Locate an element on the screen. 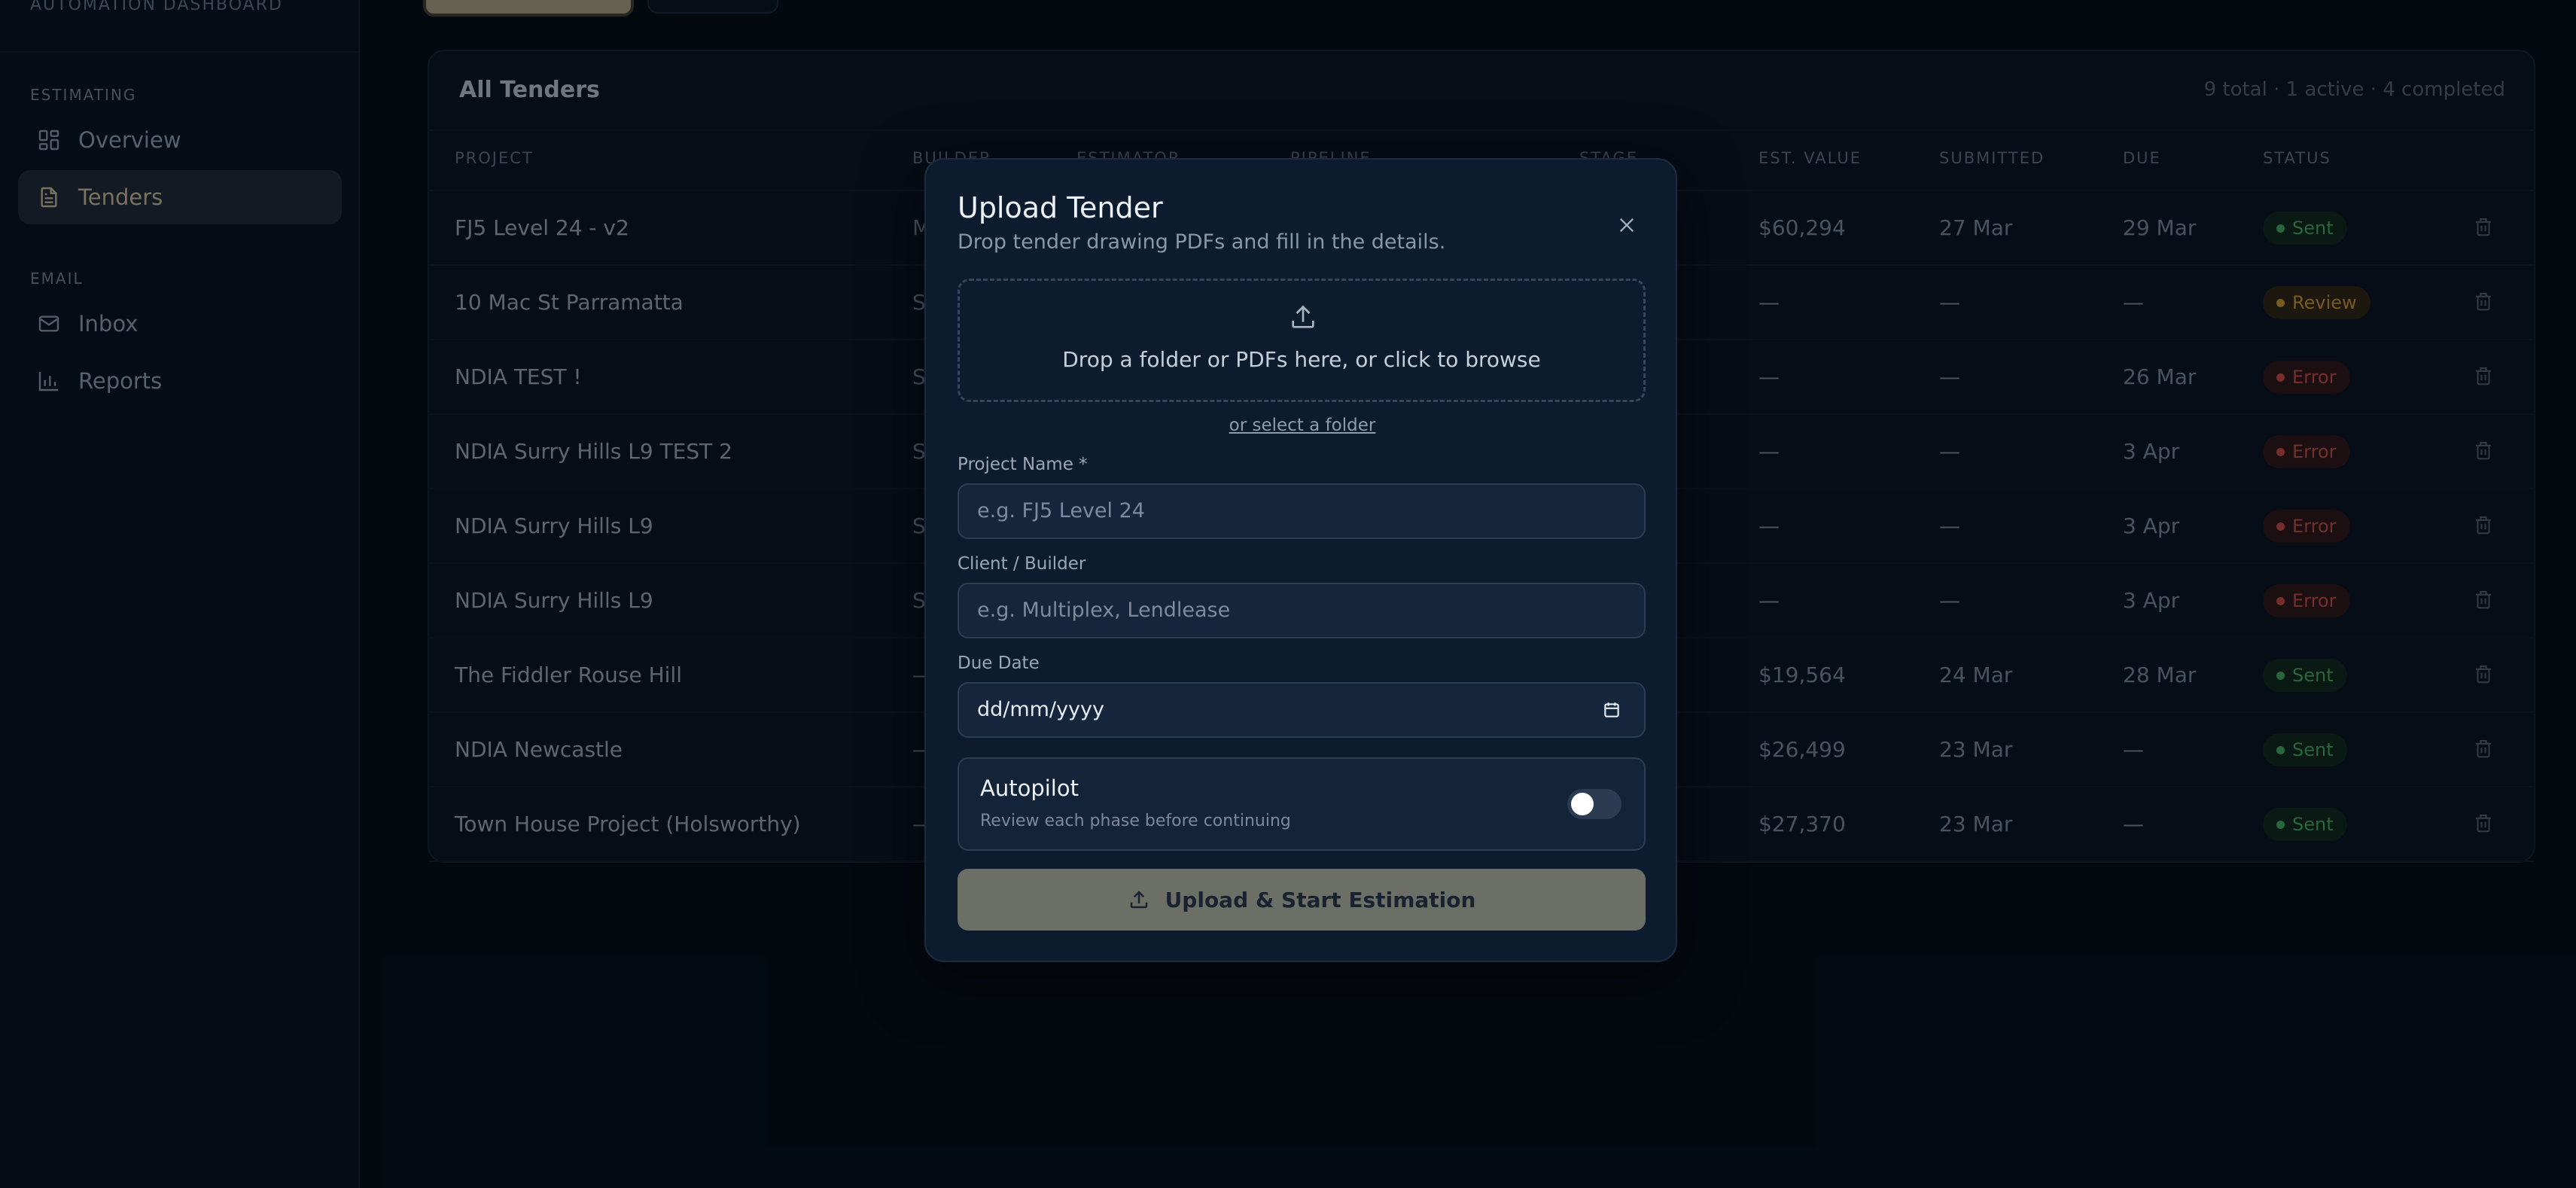 Image resolution: width=2576 pixels, height=1188 pixels. autopilot-toggle is located at coordinates (1594, 804).